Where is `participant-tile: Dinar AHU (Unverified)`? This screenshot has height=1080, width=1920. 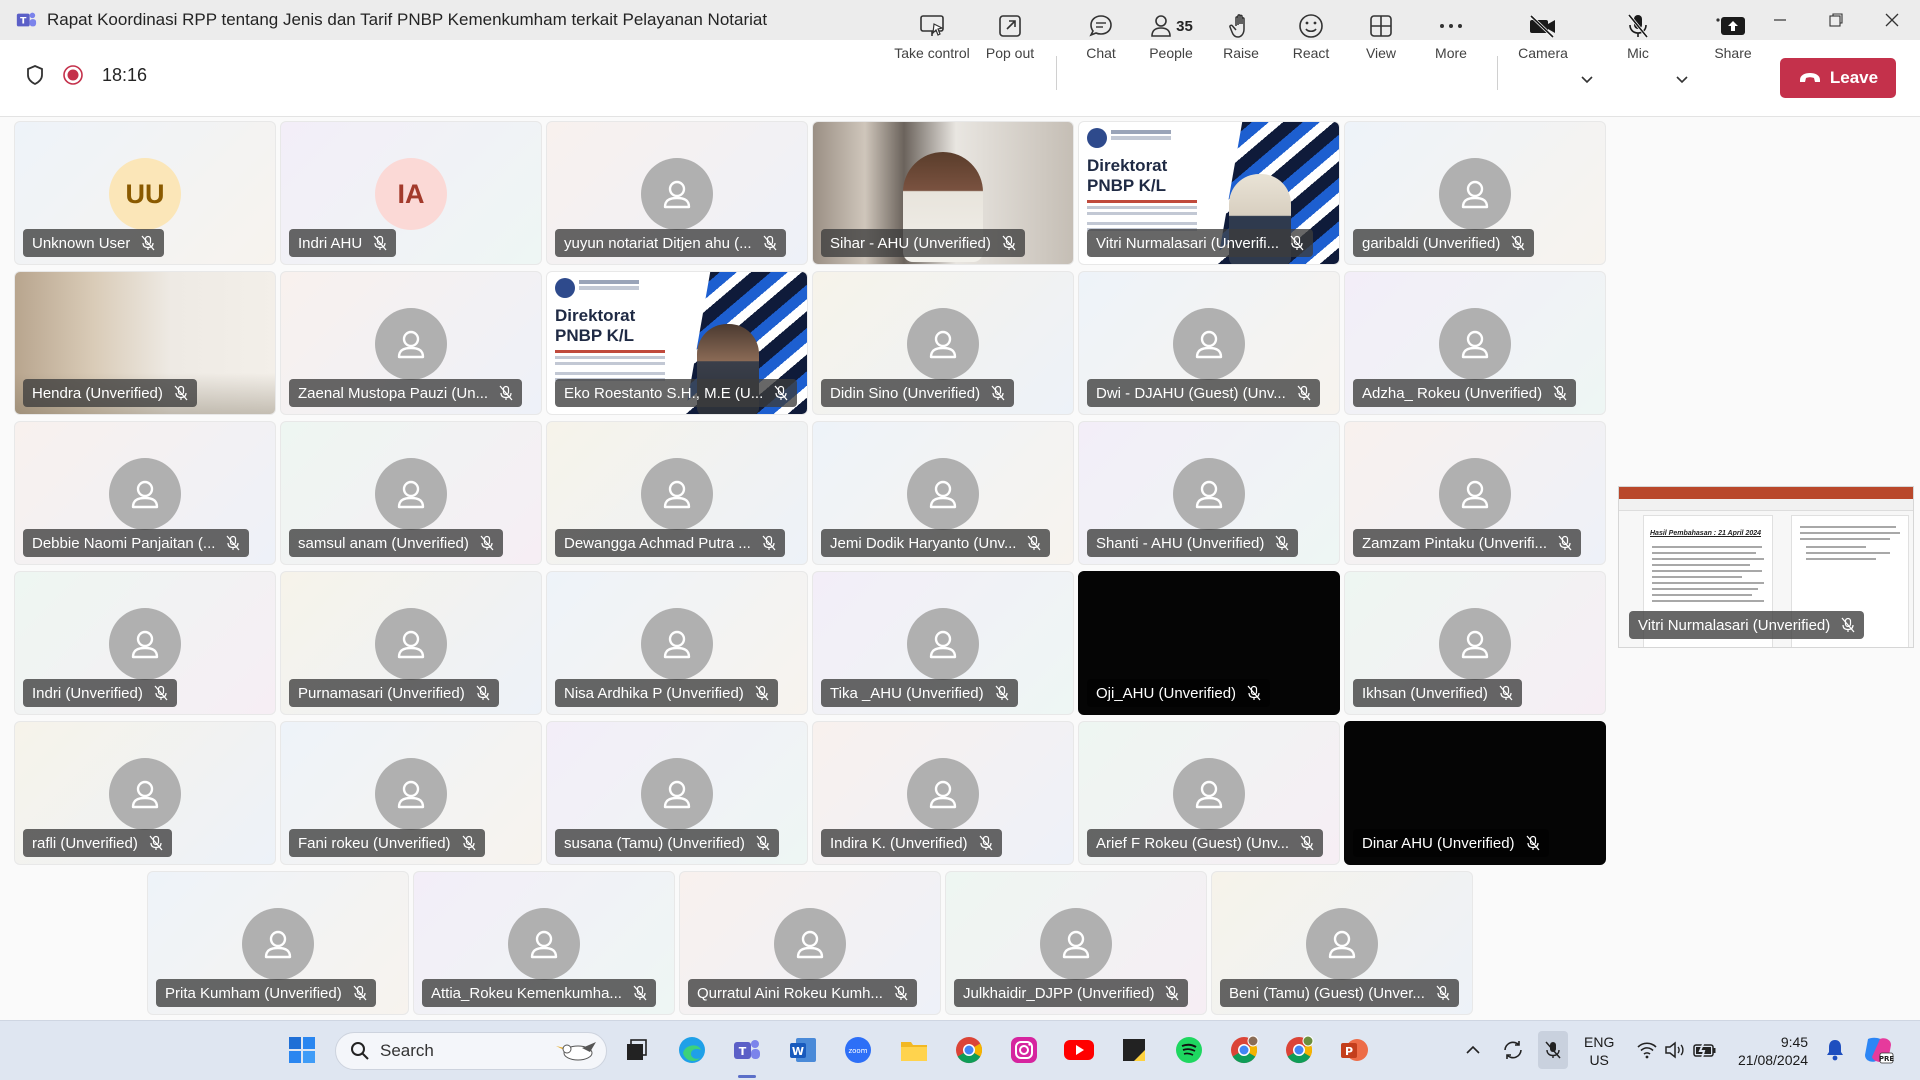
participant-tile: Dinar AHU (Unverified) is located at coordinates (1475, 793).